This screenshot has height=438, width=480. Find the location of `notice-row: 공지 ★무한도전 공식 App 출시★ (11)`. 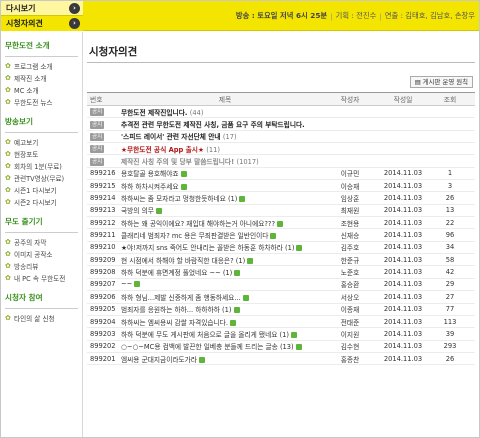

notice-row: 공지 ★무한도전 공식 App 출시★ (11) is located at coordinates (281, 149).